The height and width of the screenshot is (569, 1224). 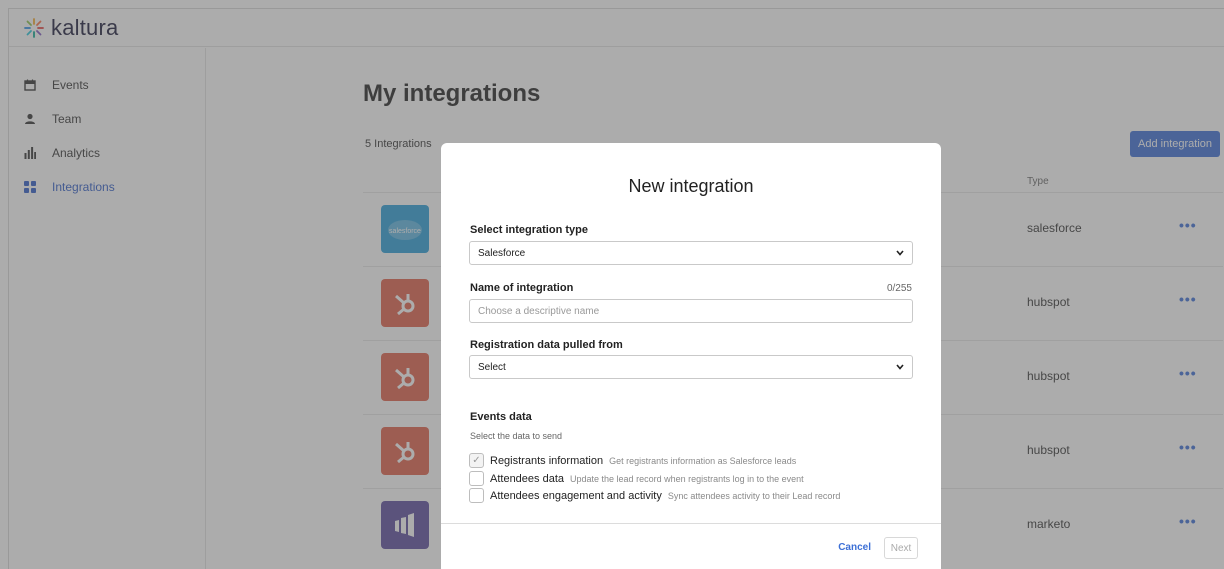 What do you see at coordinates (547, 460) in the screenshot?
I see `checkbox-label: Registrants information` at bounding box center [547, 460].